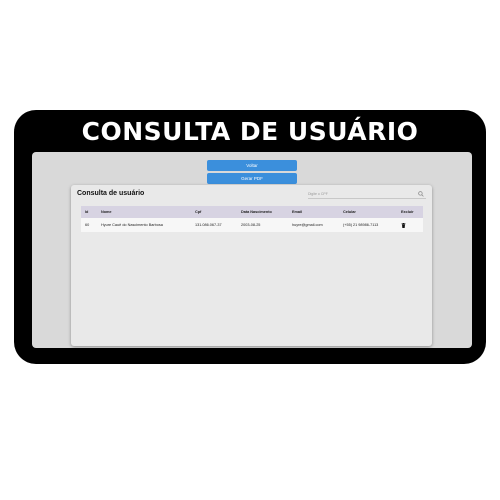 This screenshot has height=500, width=500. I want to click on trash-icon, so click(403, 225).